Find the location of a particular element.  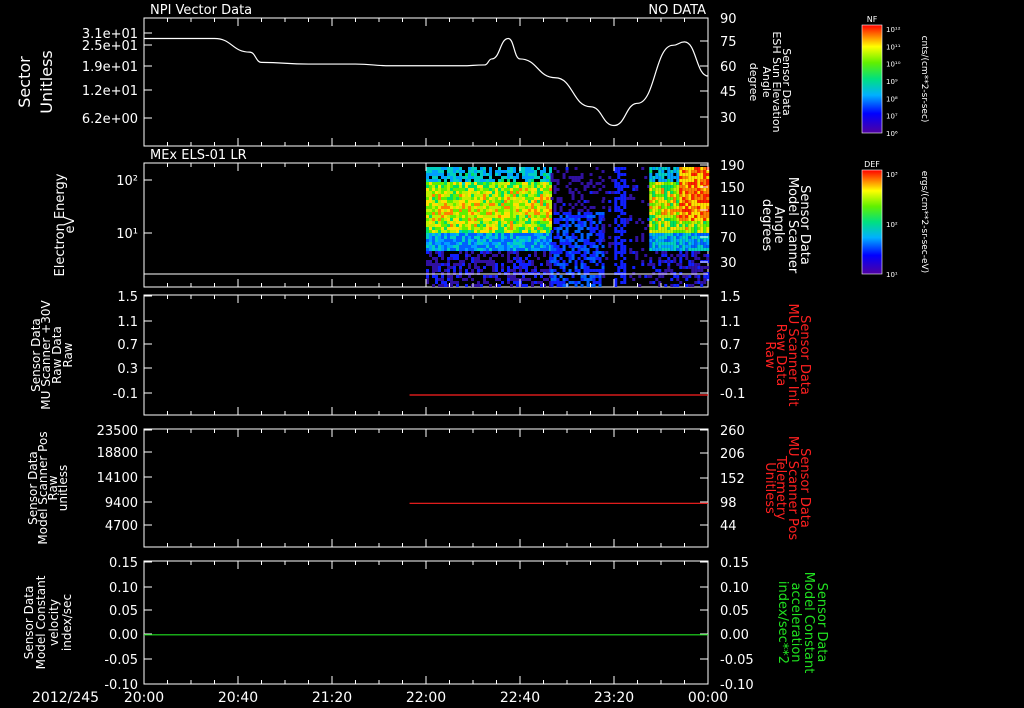

right-tick-label: 1.5 is located at coordinates (730, 297).